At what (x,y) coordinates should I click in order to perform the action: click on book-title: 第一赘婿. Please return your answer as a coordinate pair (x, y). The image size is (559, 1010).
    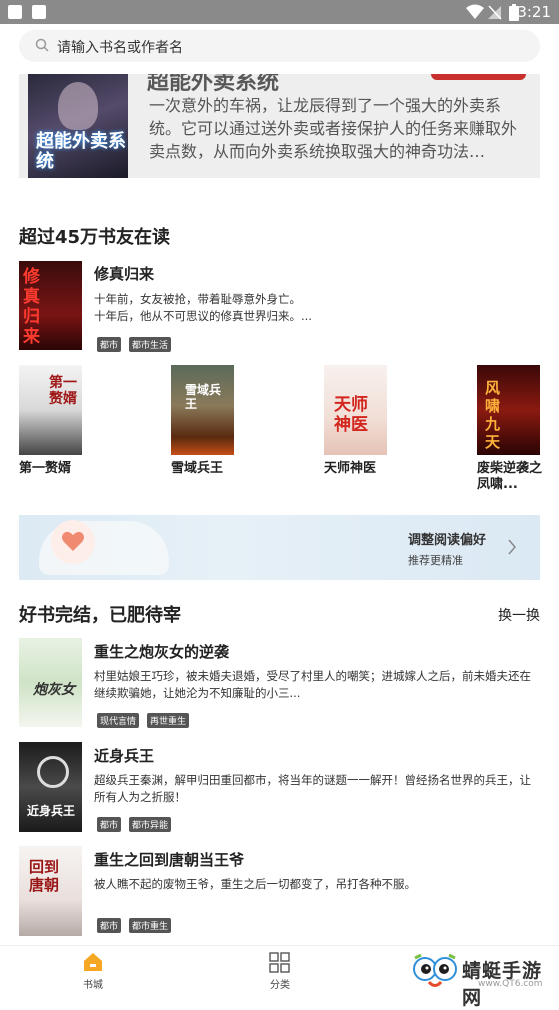
    Looking at the image, I should click on (45, 468).